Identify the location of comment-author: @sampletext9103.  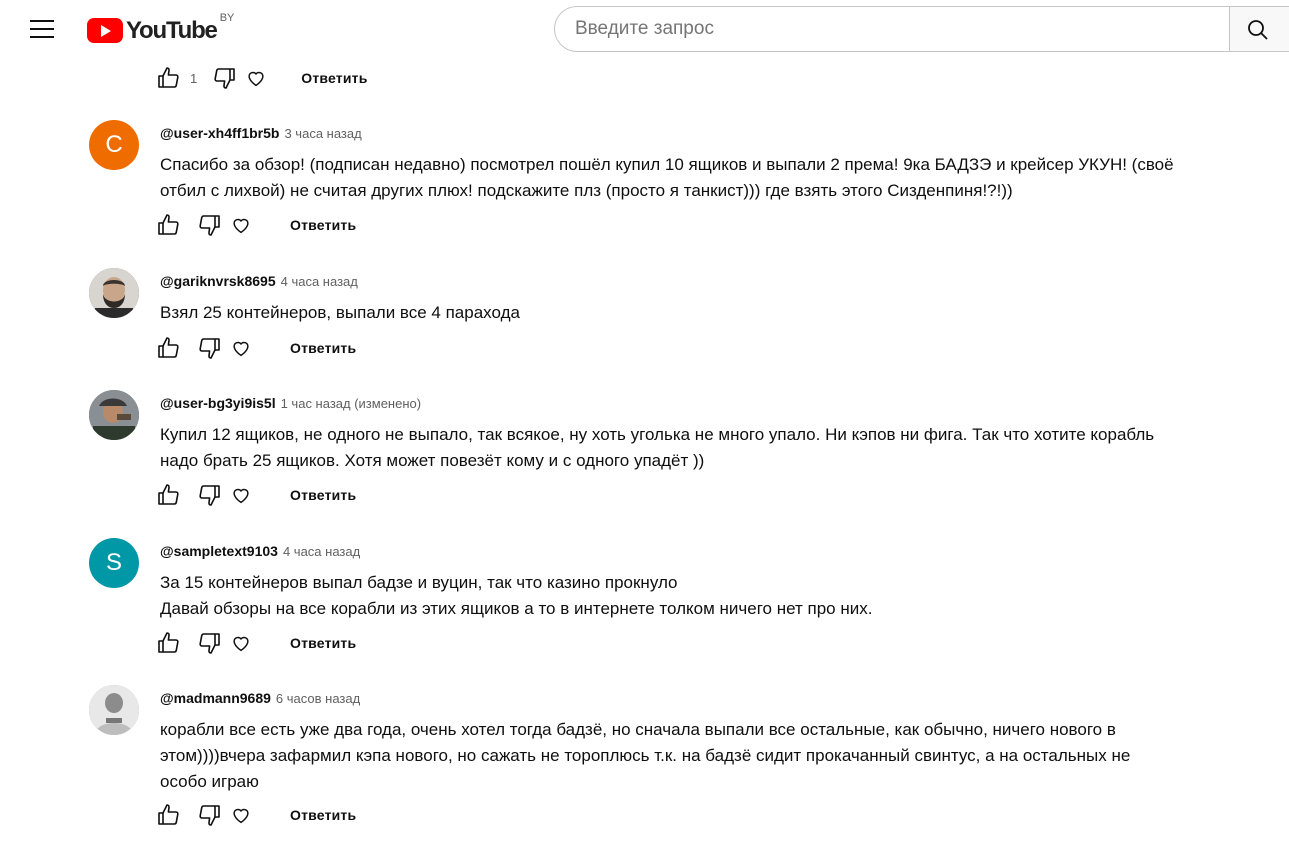
(219, 551).